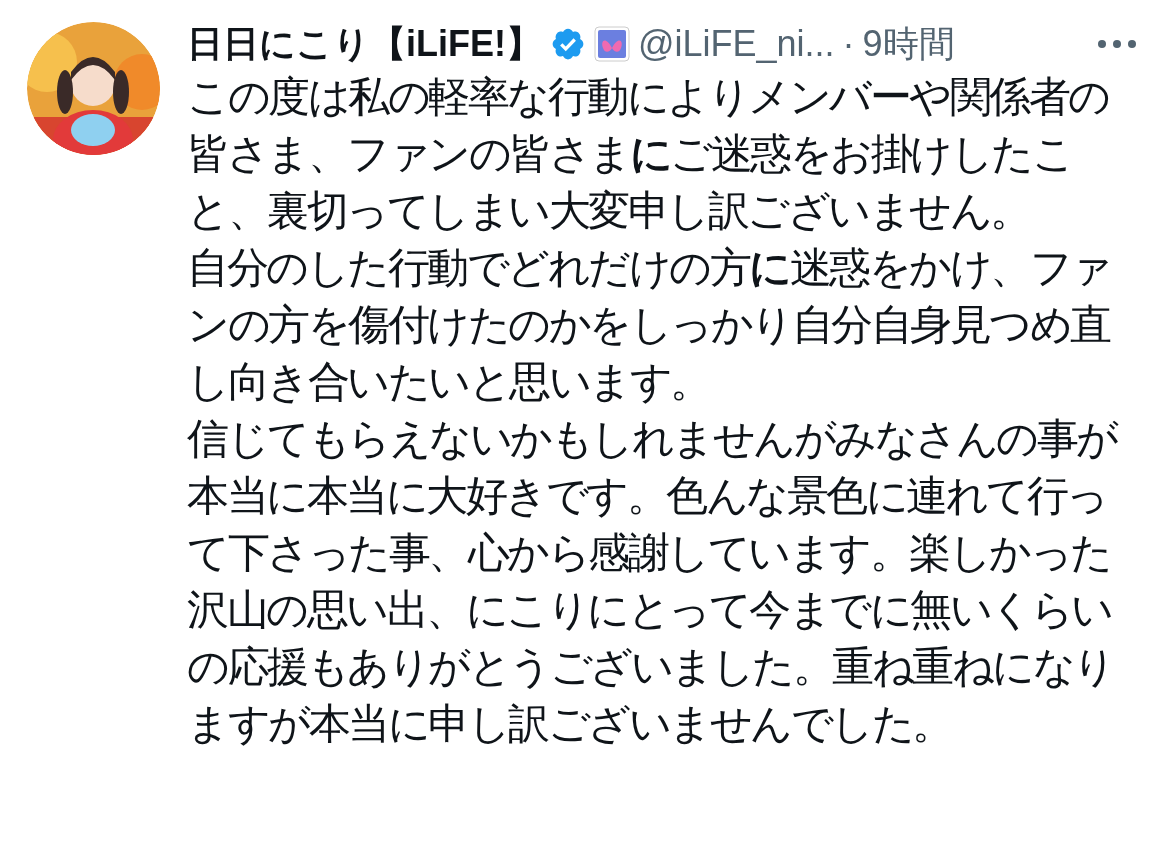 The width and height of the screenshot is (1170, 844). What do you see at coordinates (612, 44) in the screenshot?
I see `affiliation-badge-icon` at bounding box center [612, 44].